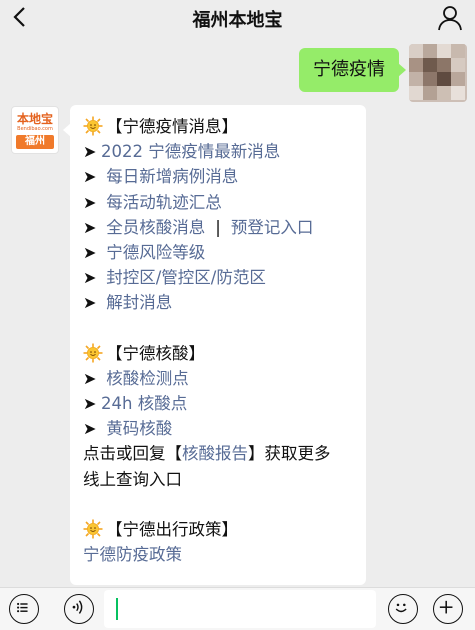  What do you see at coordinates (403, 609) in the screenshot?
I see `emoji-icon` at bounding box center [403, 609].